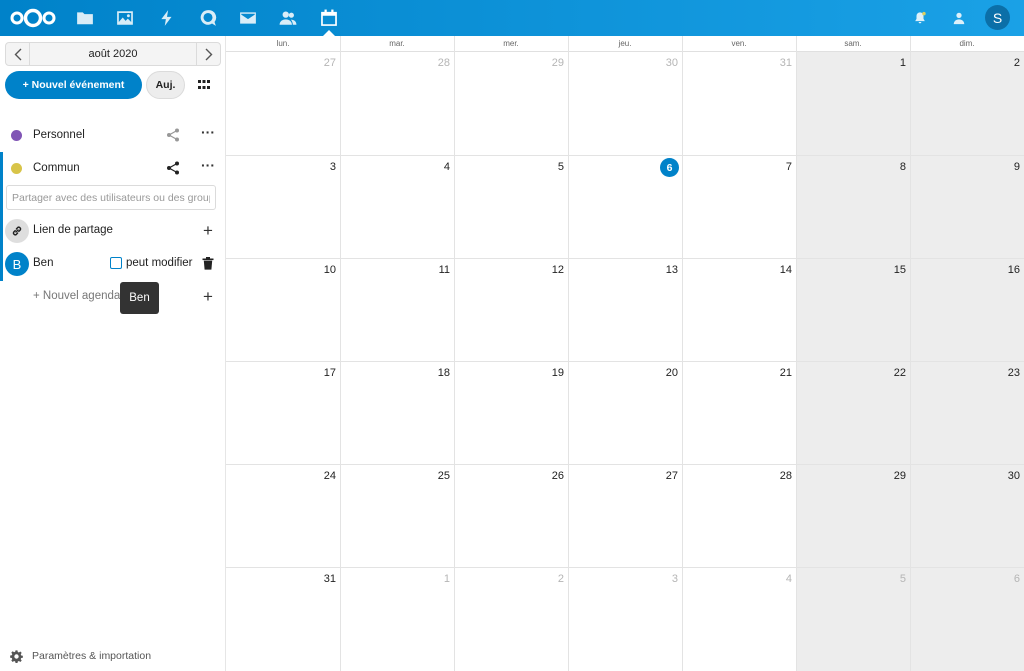 This screenshot has height=671, width=1024. Describe the element at coordinates (430, 63) in the screenshot. I see `other-month-day-number: 28` at that location.